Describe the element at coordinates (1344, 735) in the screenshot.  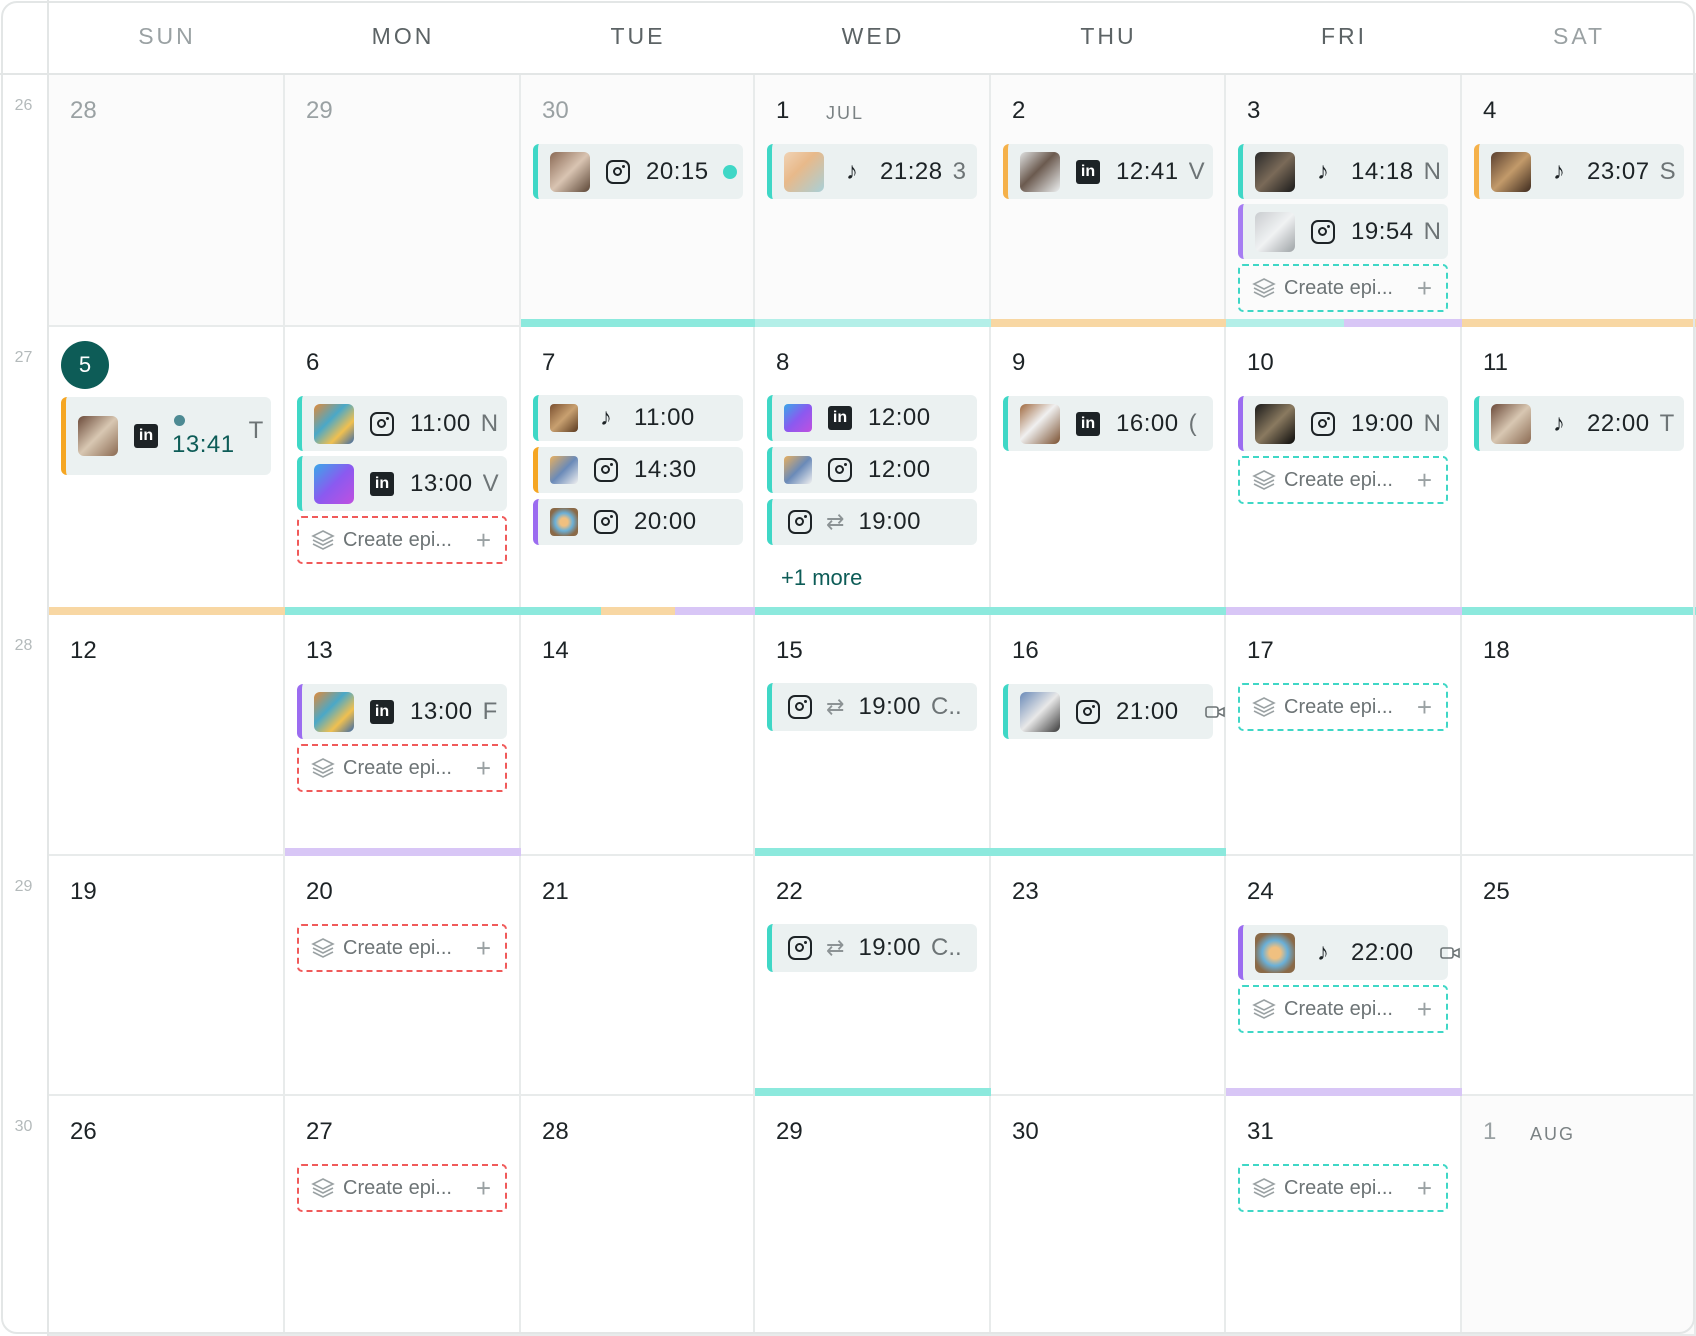
I see `day-cell: 17 Create epi... +` at that location.